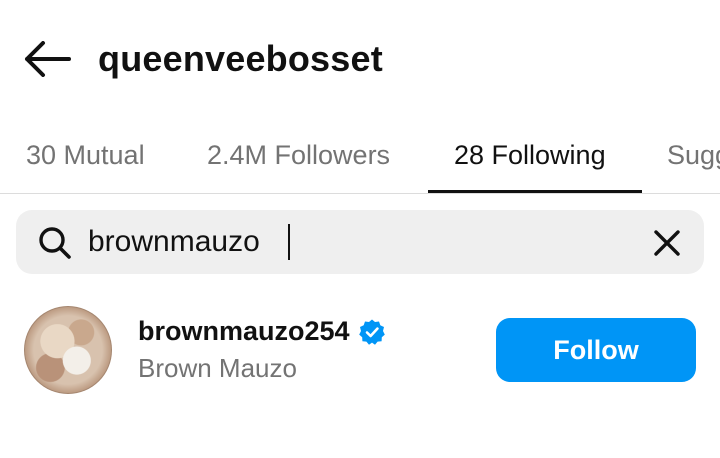  What do you see at coordinates (535, 191) in the screenshot?
I see `active-tab-indicator` at bounding box center [535, 191].